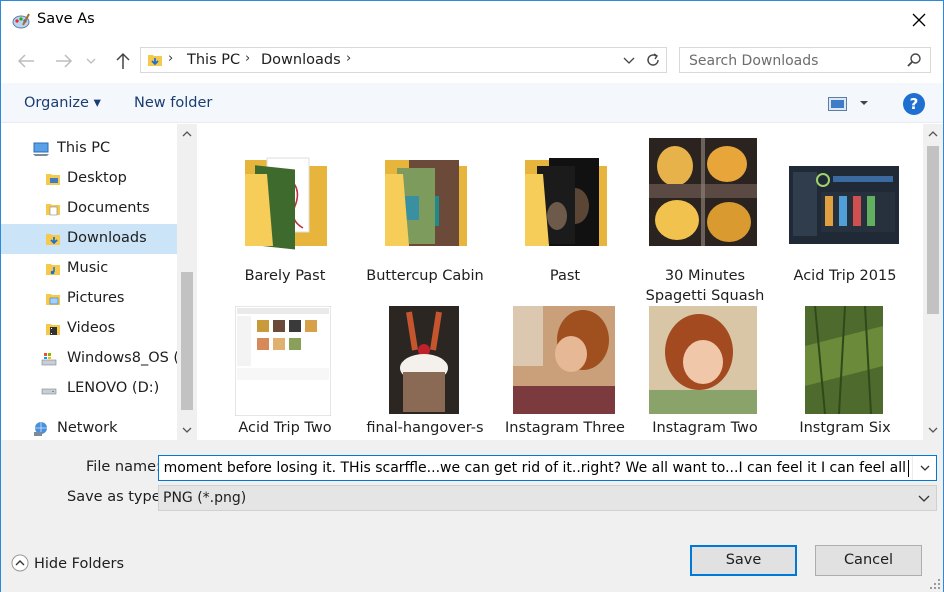 This screenshot has height=592, width=944. Describe the element at coordinates (62, 103) in the screenshot. I see `organize-button: Organize ▾` at that location.